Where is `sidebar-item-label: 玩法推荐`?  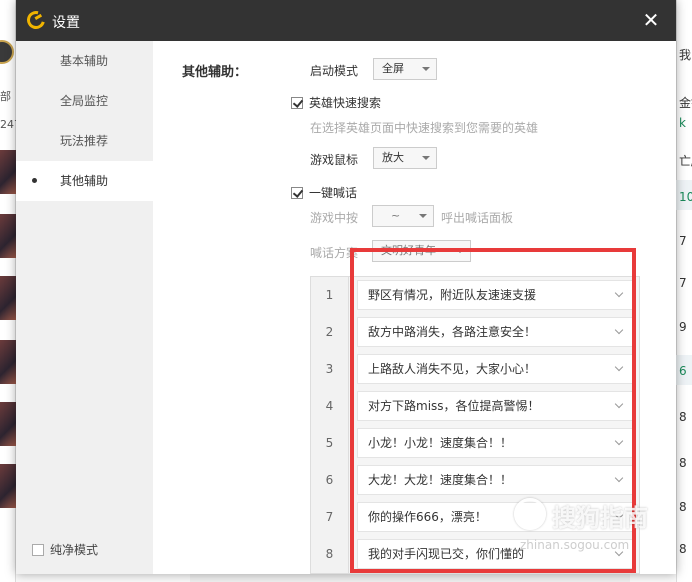
sidebar-item-label: 玩法推荐 is located at coordinates (84, 141).